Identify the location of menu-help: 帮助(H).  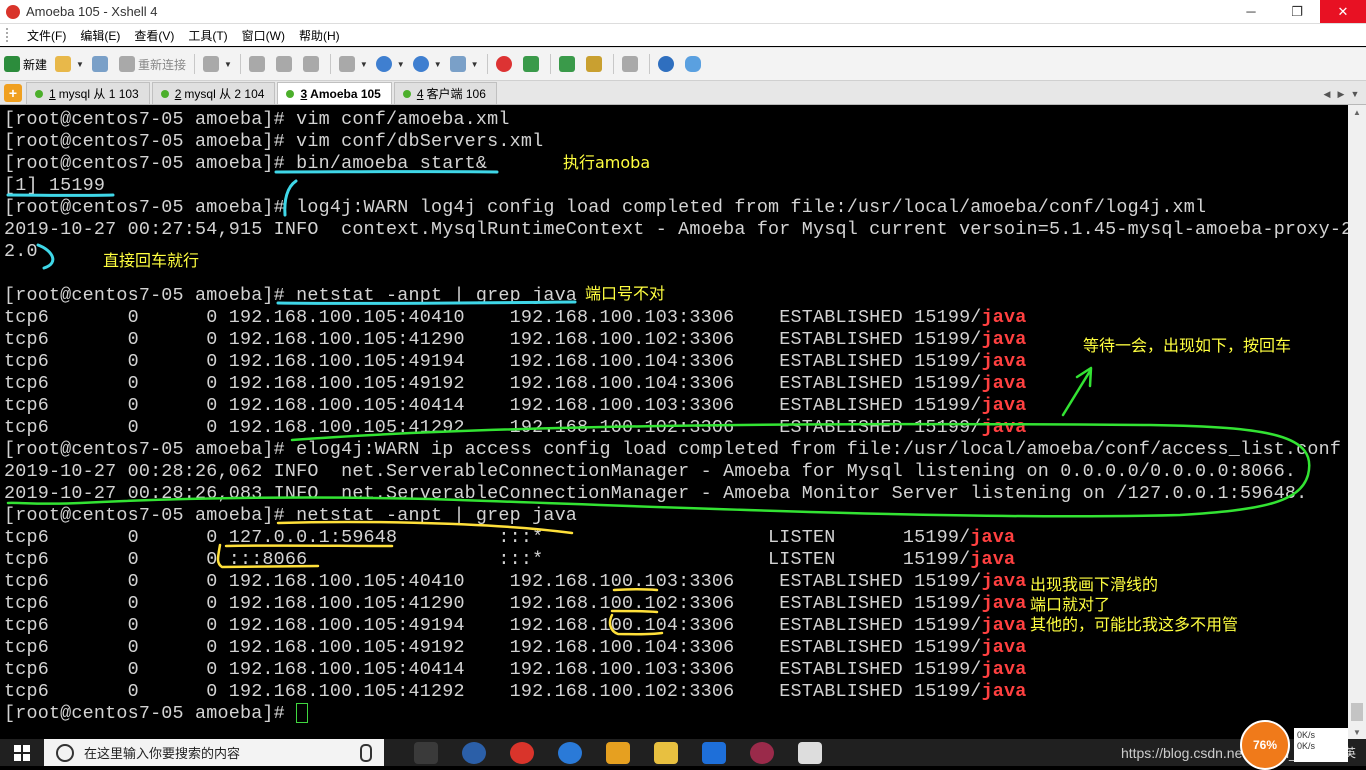
(319, 35).